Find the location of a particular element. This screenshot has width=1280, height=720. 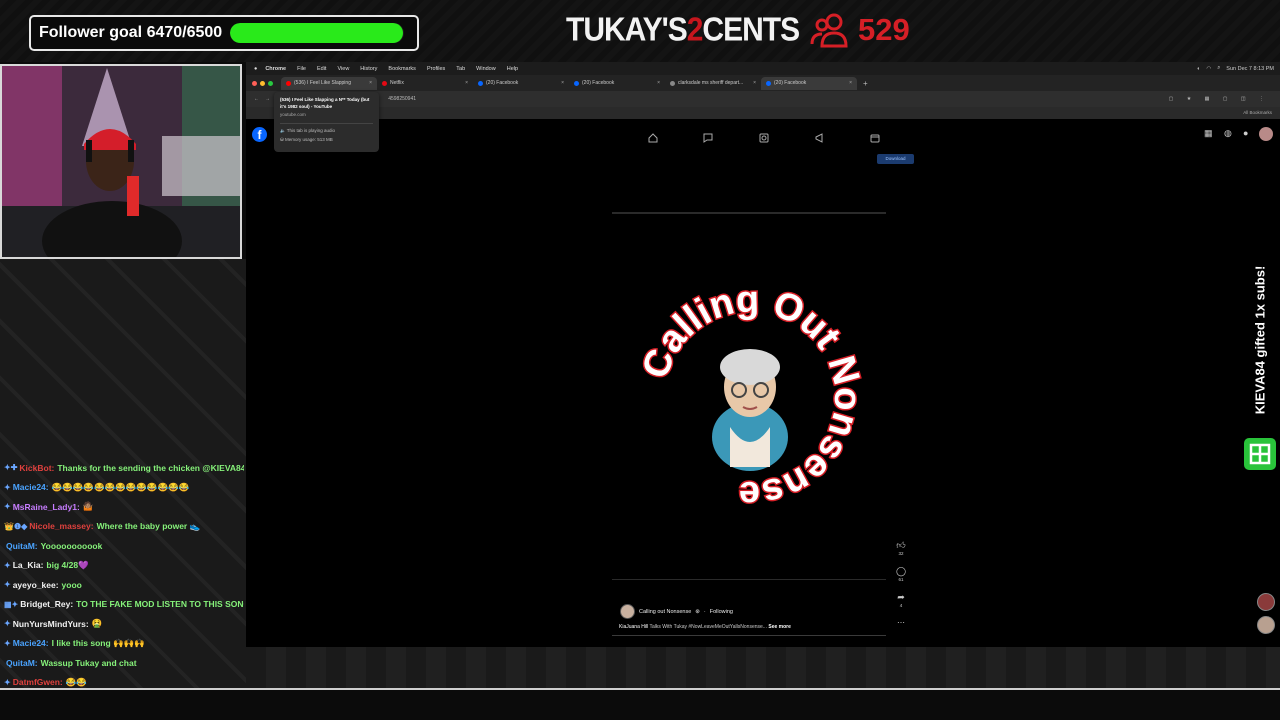

announcements-icon is located at coordinates (820, 139).